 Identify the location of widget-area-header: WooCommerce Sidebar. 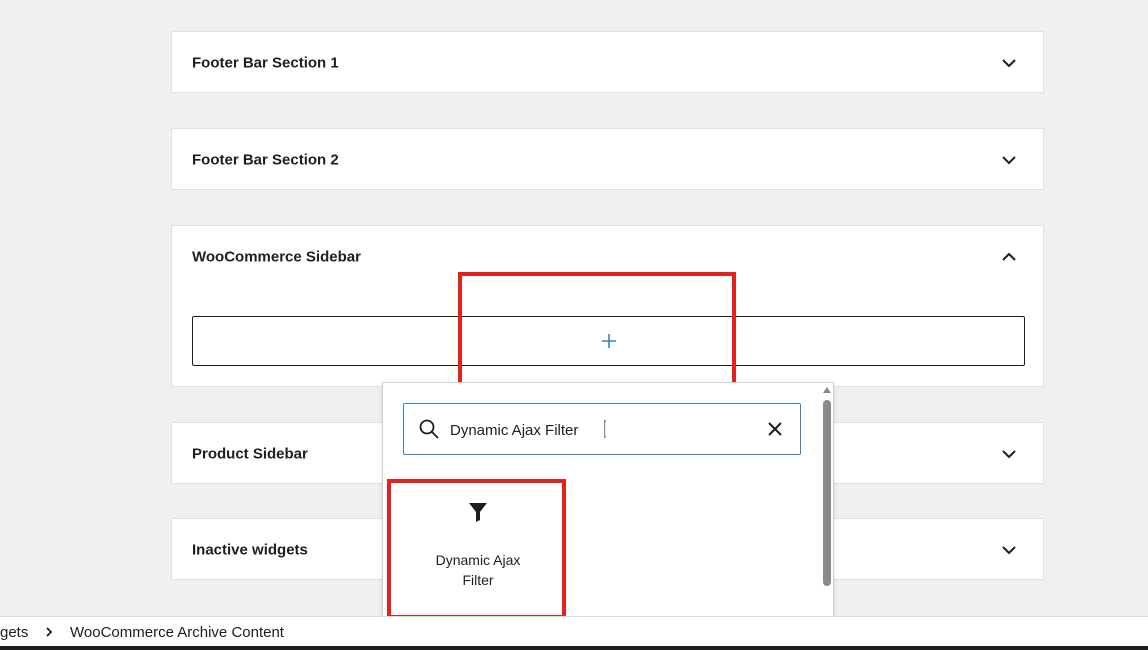
(607, 257).